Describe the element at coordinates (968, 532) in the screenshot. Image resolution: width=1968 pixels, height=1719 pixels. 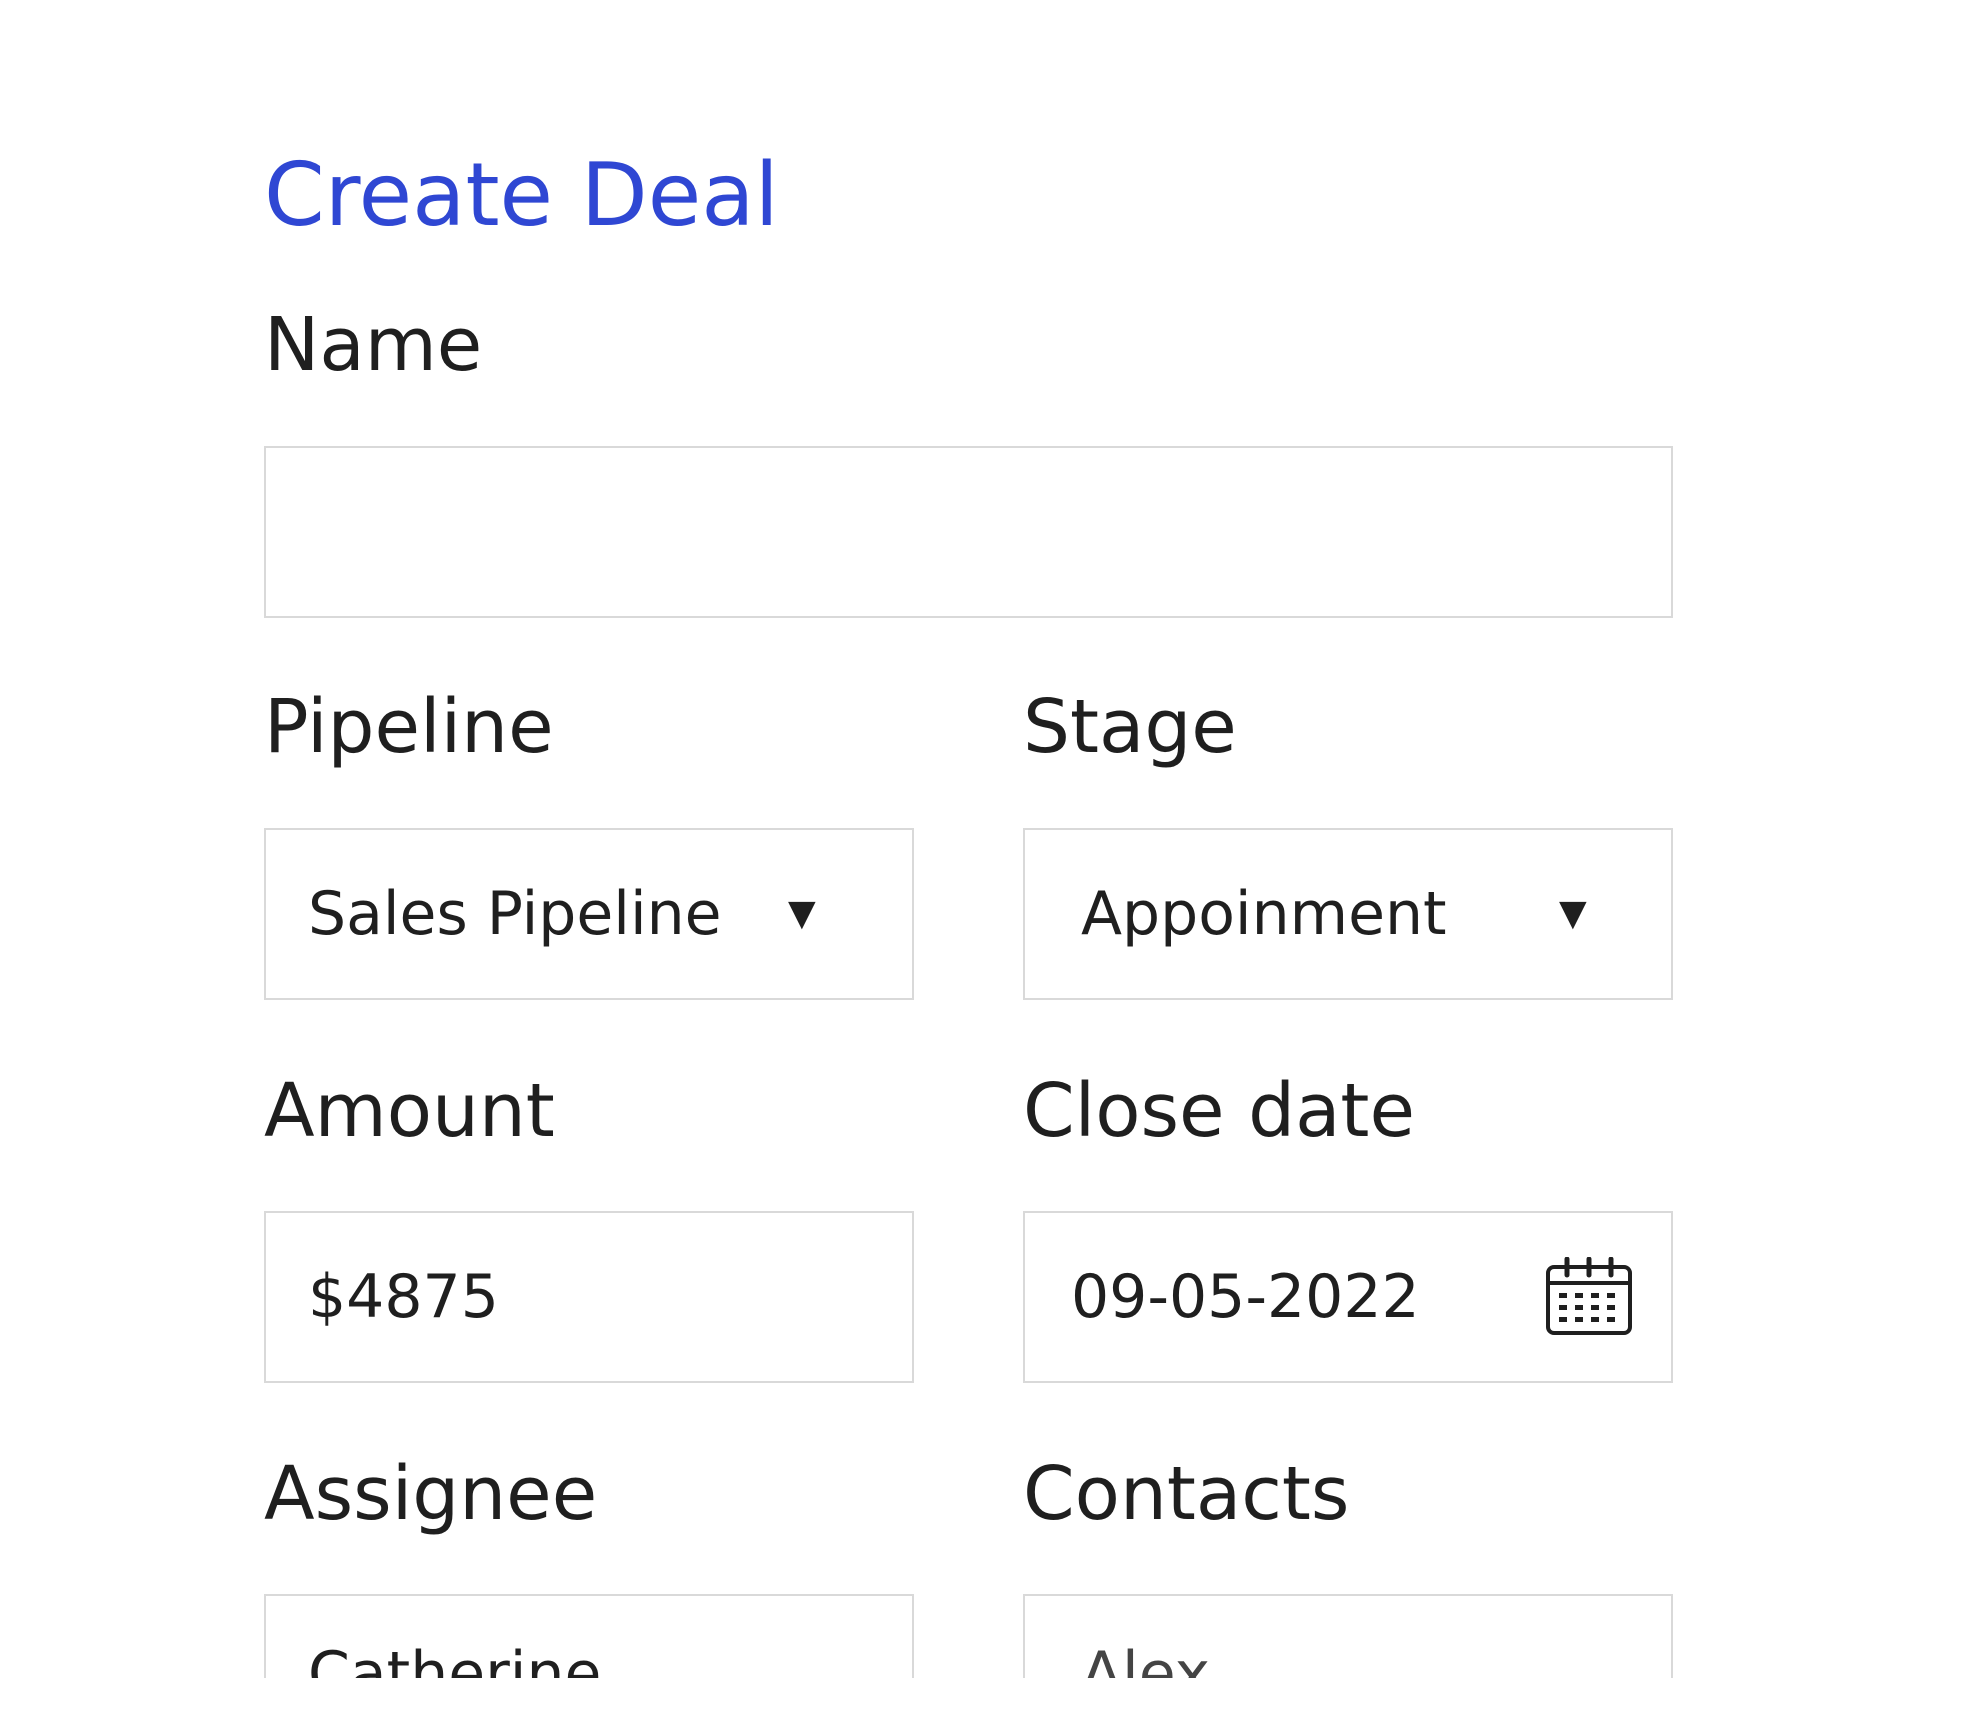
I see `name-input` at that location.